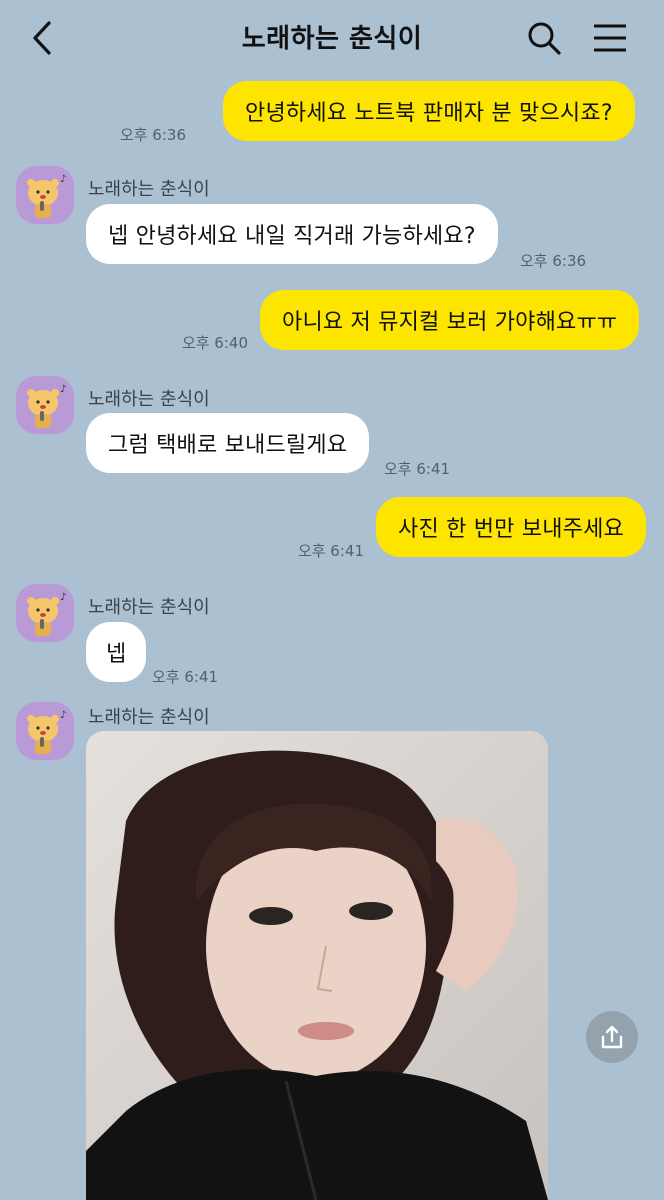 This screenshot has height=1200, width=664. I want to click on search-icon, so click(544, 38).